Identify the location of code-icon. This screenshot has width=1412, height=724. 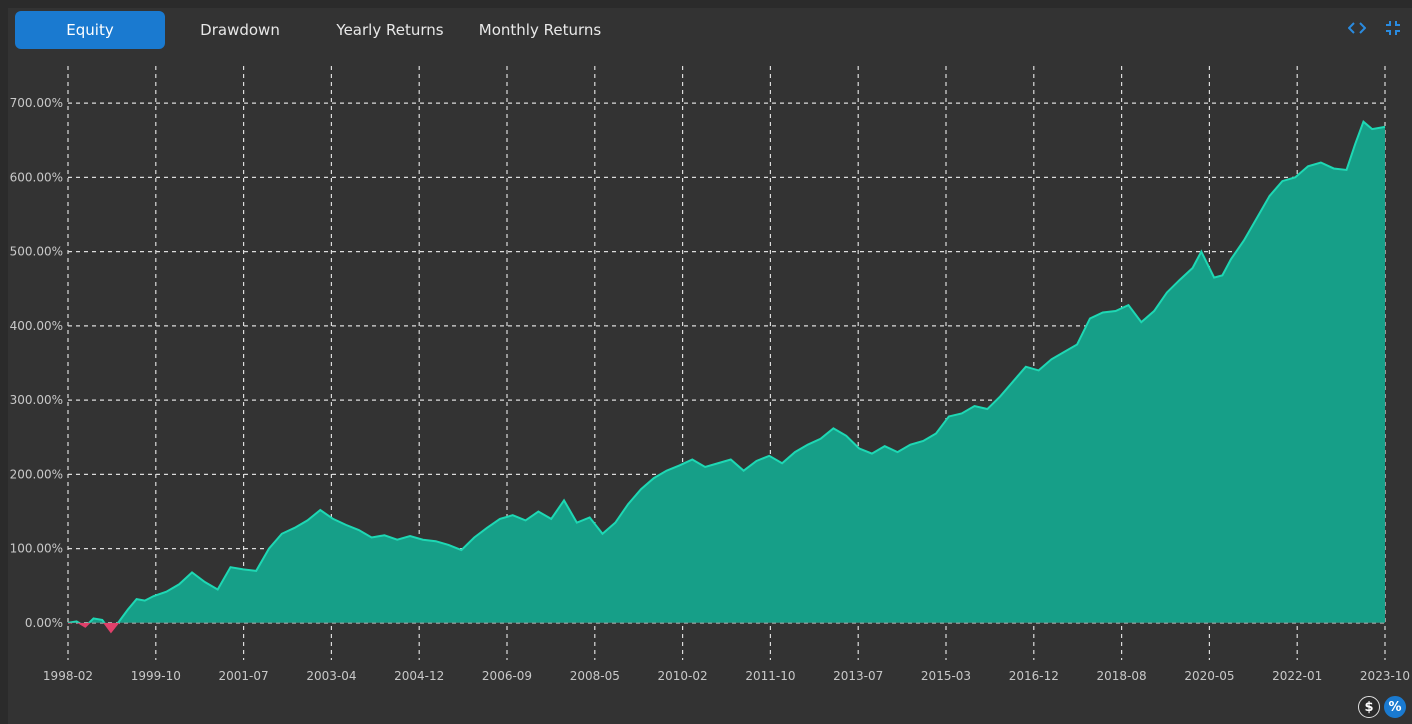
(1357, 28).